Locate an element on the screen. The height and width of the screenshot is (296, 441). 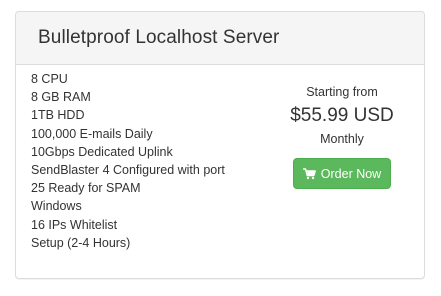
feature-item: 1TB HDD is located at coordinates (58, 115).